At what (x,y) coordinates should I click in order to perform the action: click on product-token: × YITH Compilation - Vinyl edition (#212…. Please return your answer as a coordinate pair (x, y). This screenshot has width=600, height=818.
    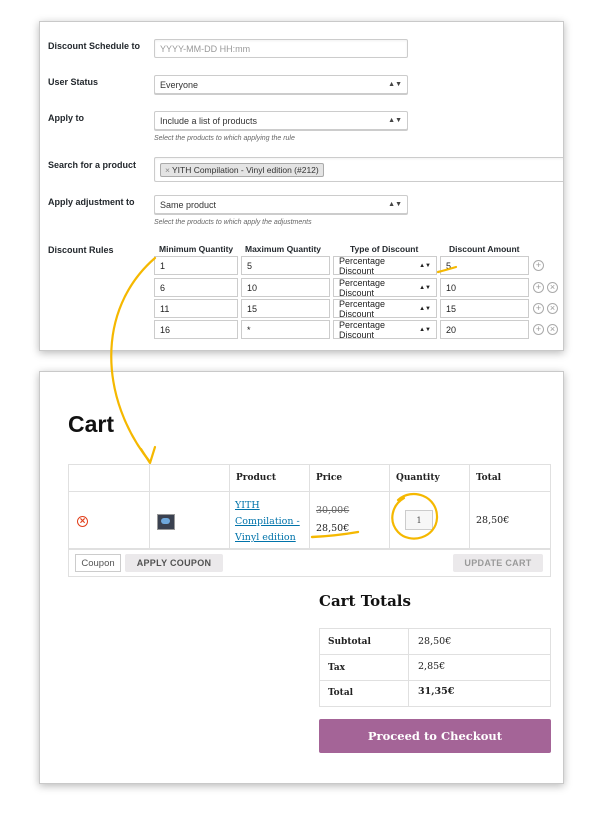
    Looking at the image, I should click on (242, 169).